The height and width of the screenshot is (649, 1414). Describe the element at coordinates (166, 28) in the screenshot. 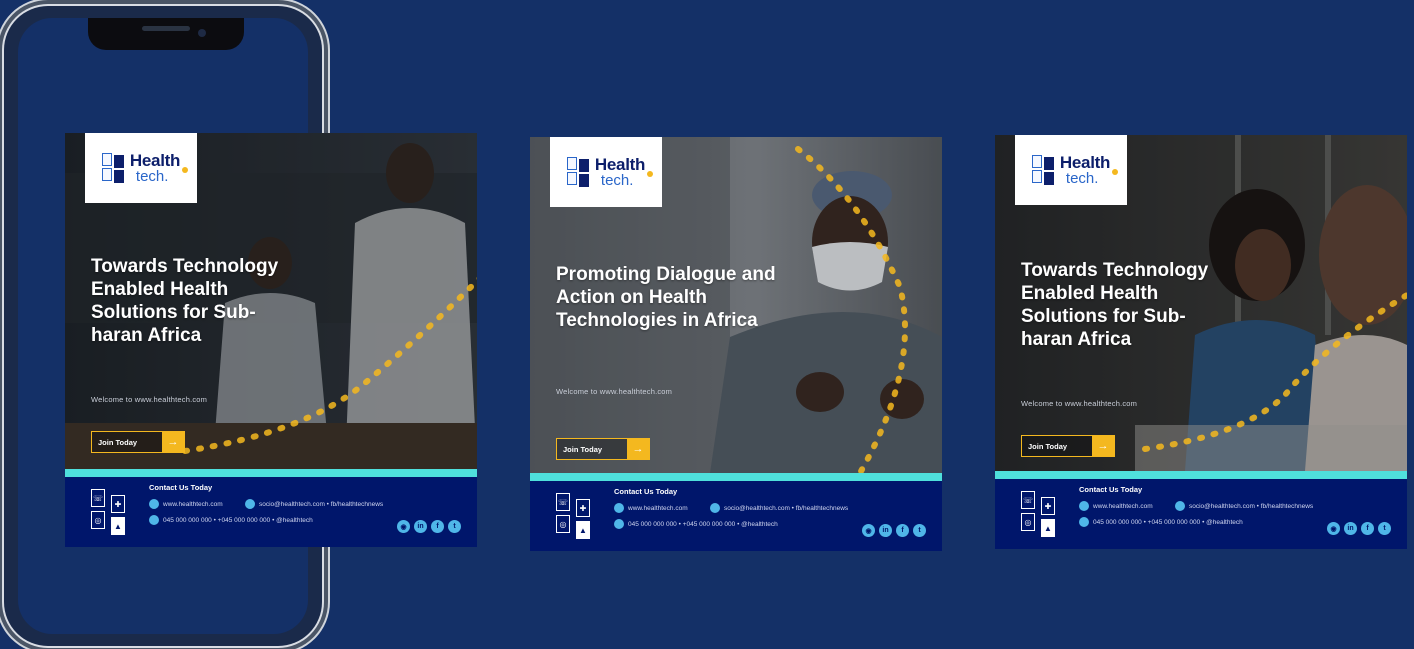

I see `phone-speaker` at that location.